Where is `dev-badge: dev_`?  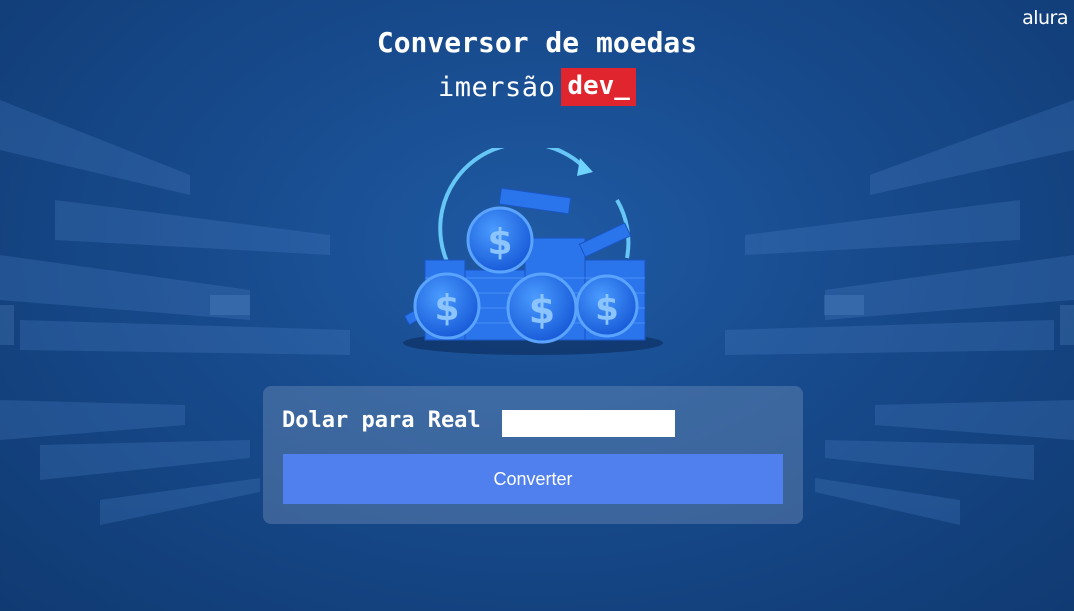 dev-badge: dev_ is located at coordinates (598, 87).